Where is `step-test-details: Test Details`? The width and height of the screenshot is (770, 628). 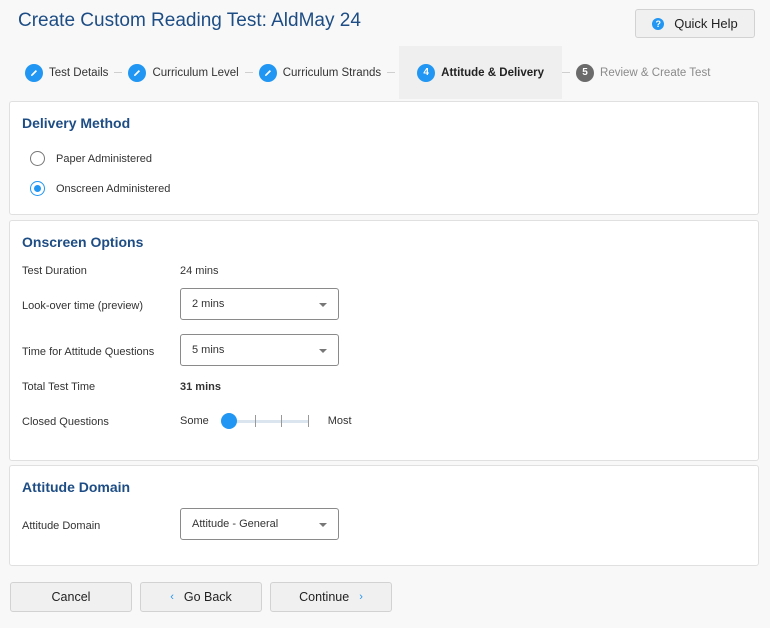 step-test-details: Test Details is located at coordinates (66, 72).